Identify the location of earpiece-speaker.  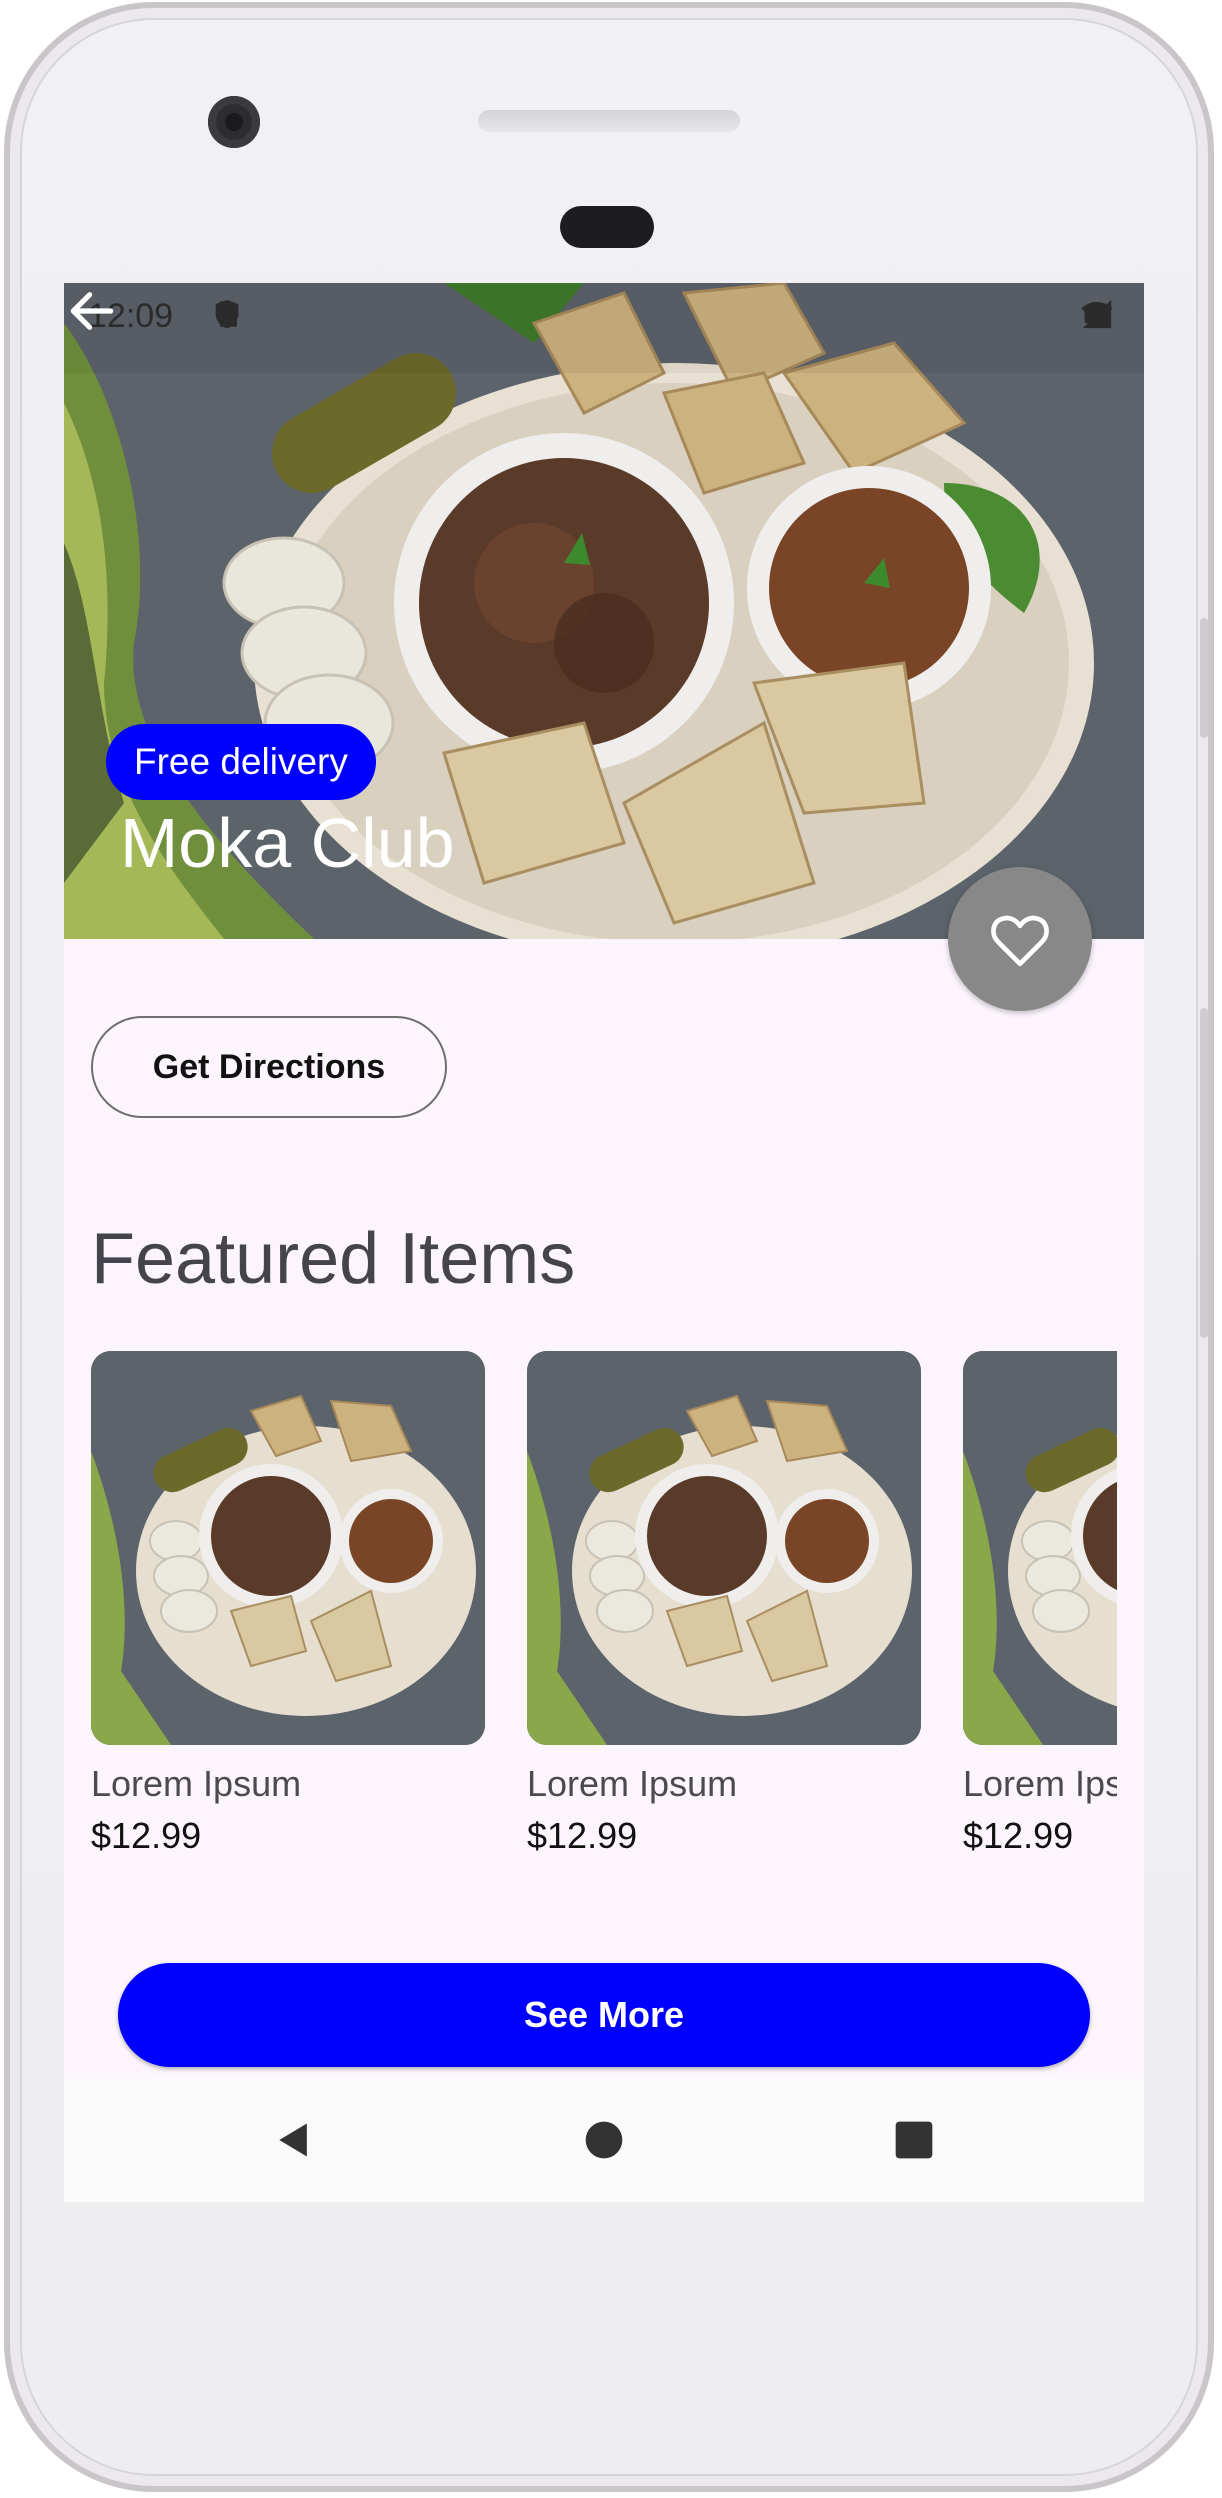
(609, 121).